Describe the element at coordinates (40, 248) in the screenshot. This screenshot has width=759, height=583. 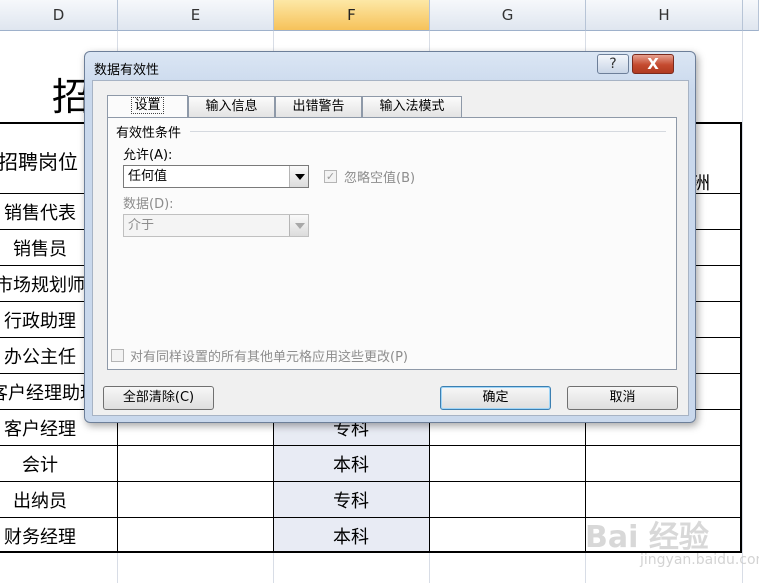
I see `cell-position: 销售员` at that location.